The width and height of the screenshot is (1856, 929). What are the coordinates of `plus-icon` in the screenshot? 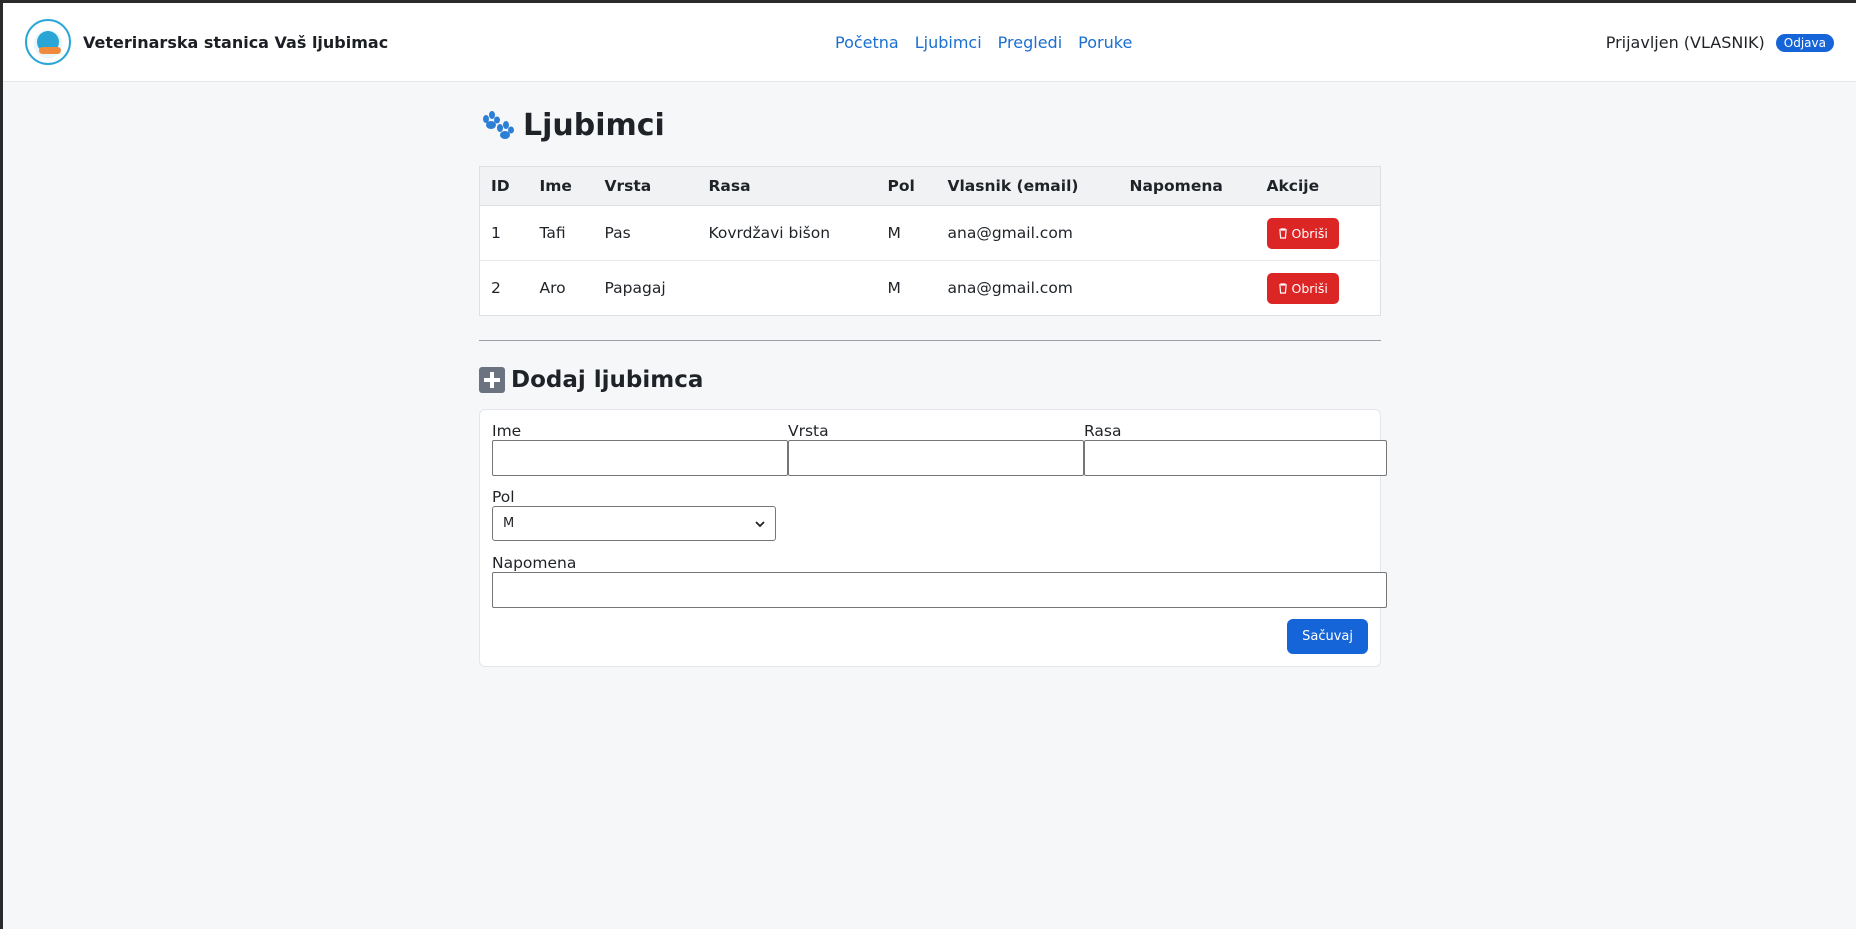 It's located at (492, 380).